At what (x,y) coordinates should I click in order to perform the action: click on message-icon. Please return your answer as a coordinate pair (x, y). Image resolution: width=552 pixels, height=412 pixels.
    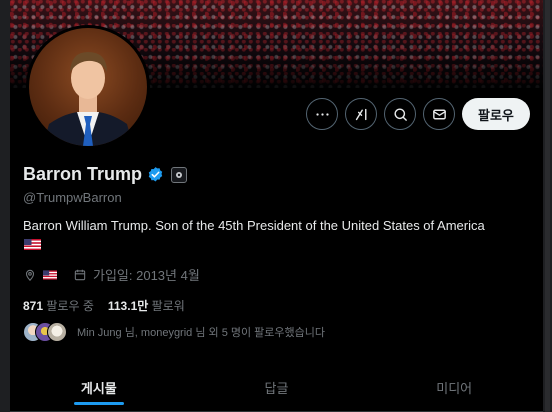
    Looking at the image, I should click on (439, 114).